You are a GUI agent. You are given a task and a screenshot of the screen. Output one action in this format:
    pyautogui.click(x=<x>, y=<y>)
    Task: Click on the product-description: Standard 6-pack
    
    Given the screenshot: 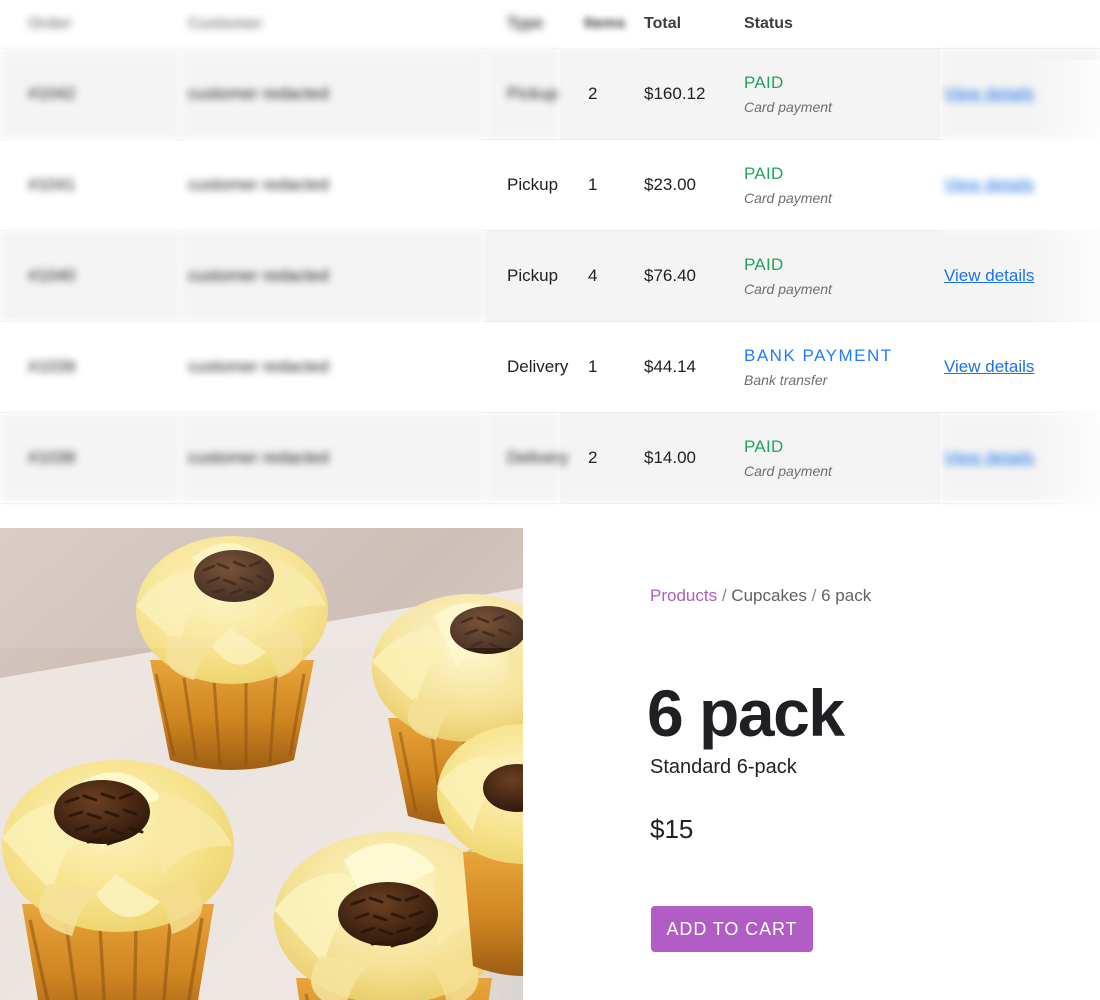 What is the action you would take?
    pyautogui.click(x=723, y=767)
    